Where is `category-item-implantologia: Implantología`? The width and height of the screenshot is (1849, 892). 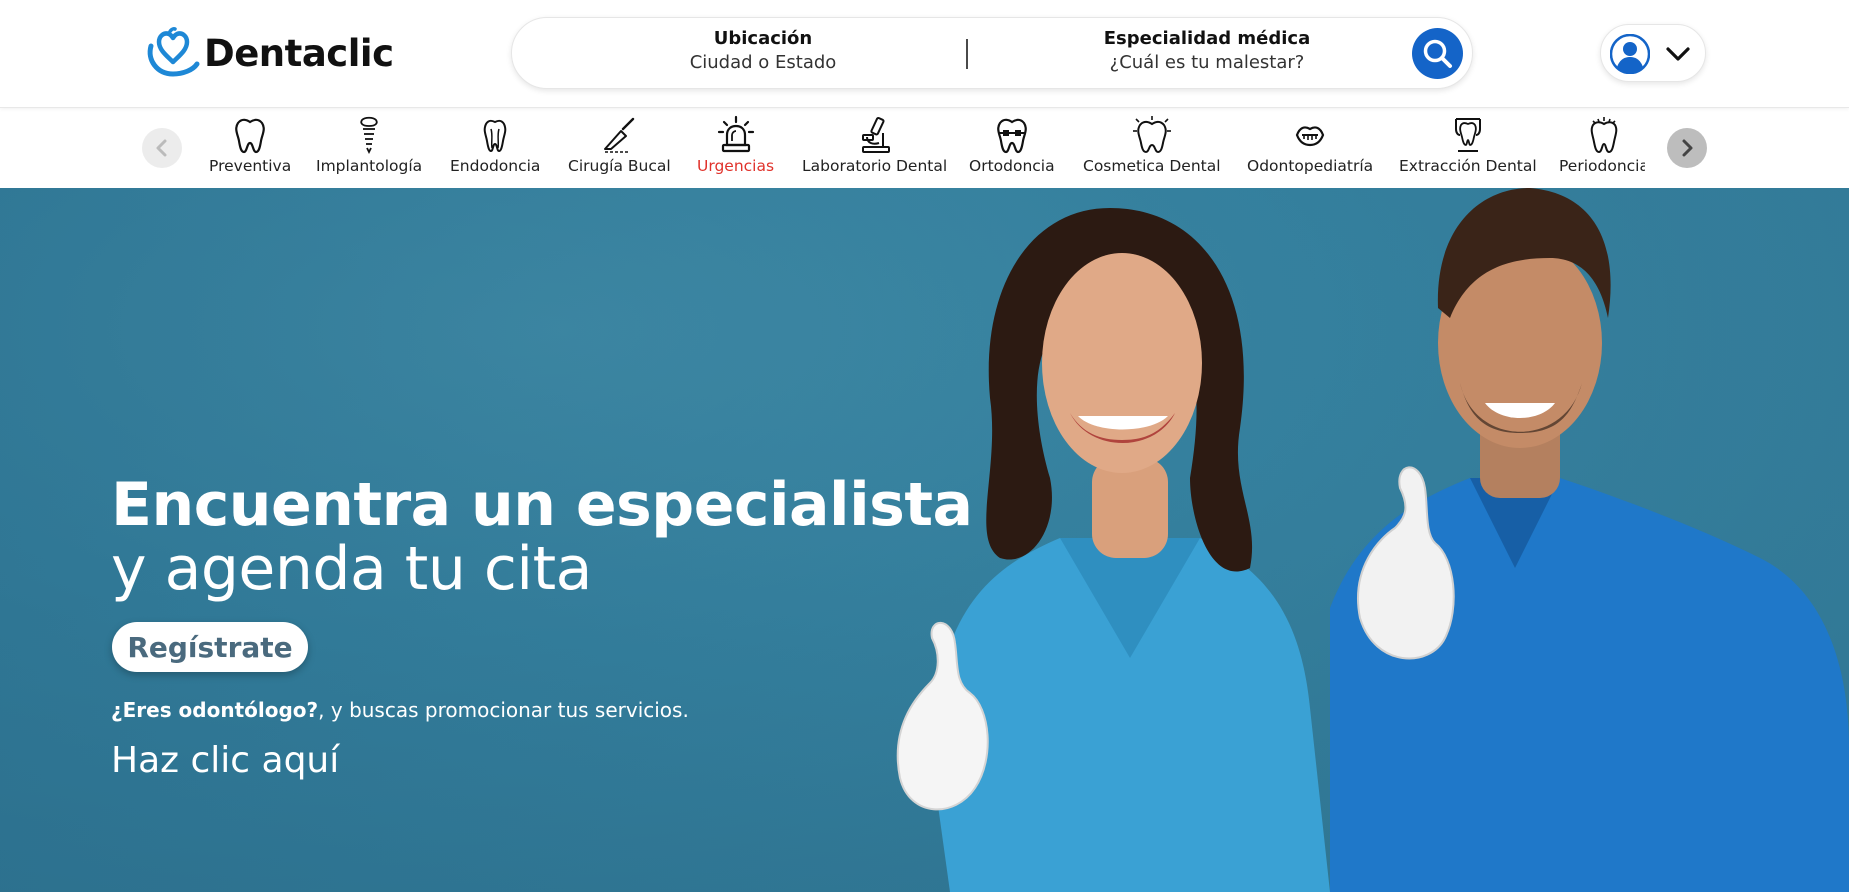
category-item-implantologia: Implantología is located at coordinates (369, 145).